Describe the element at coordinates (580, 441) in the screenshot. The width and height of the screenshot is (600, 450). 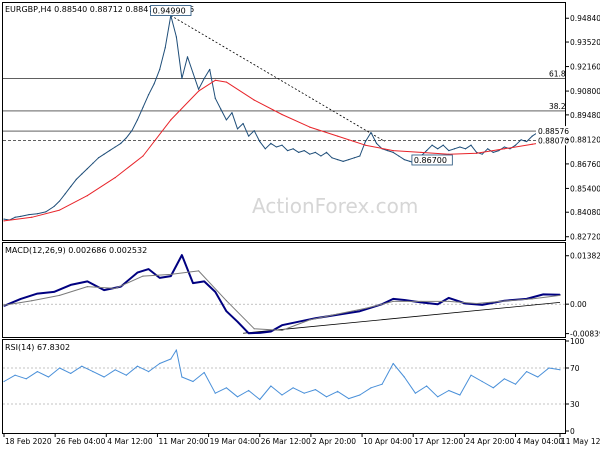
I see `x-tick-label: 11 May 12:00` at that location.